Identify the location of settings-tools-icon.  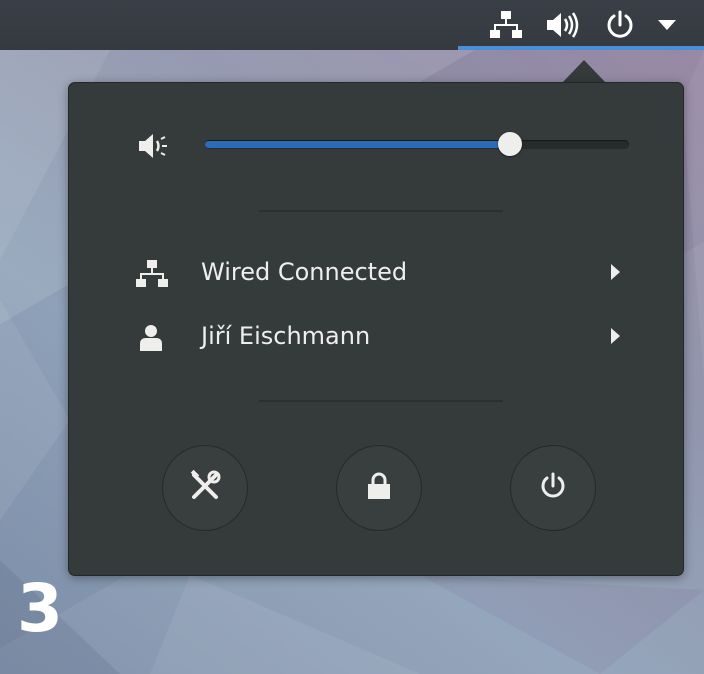
(205, 488).